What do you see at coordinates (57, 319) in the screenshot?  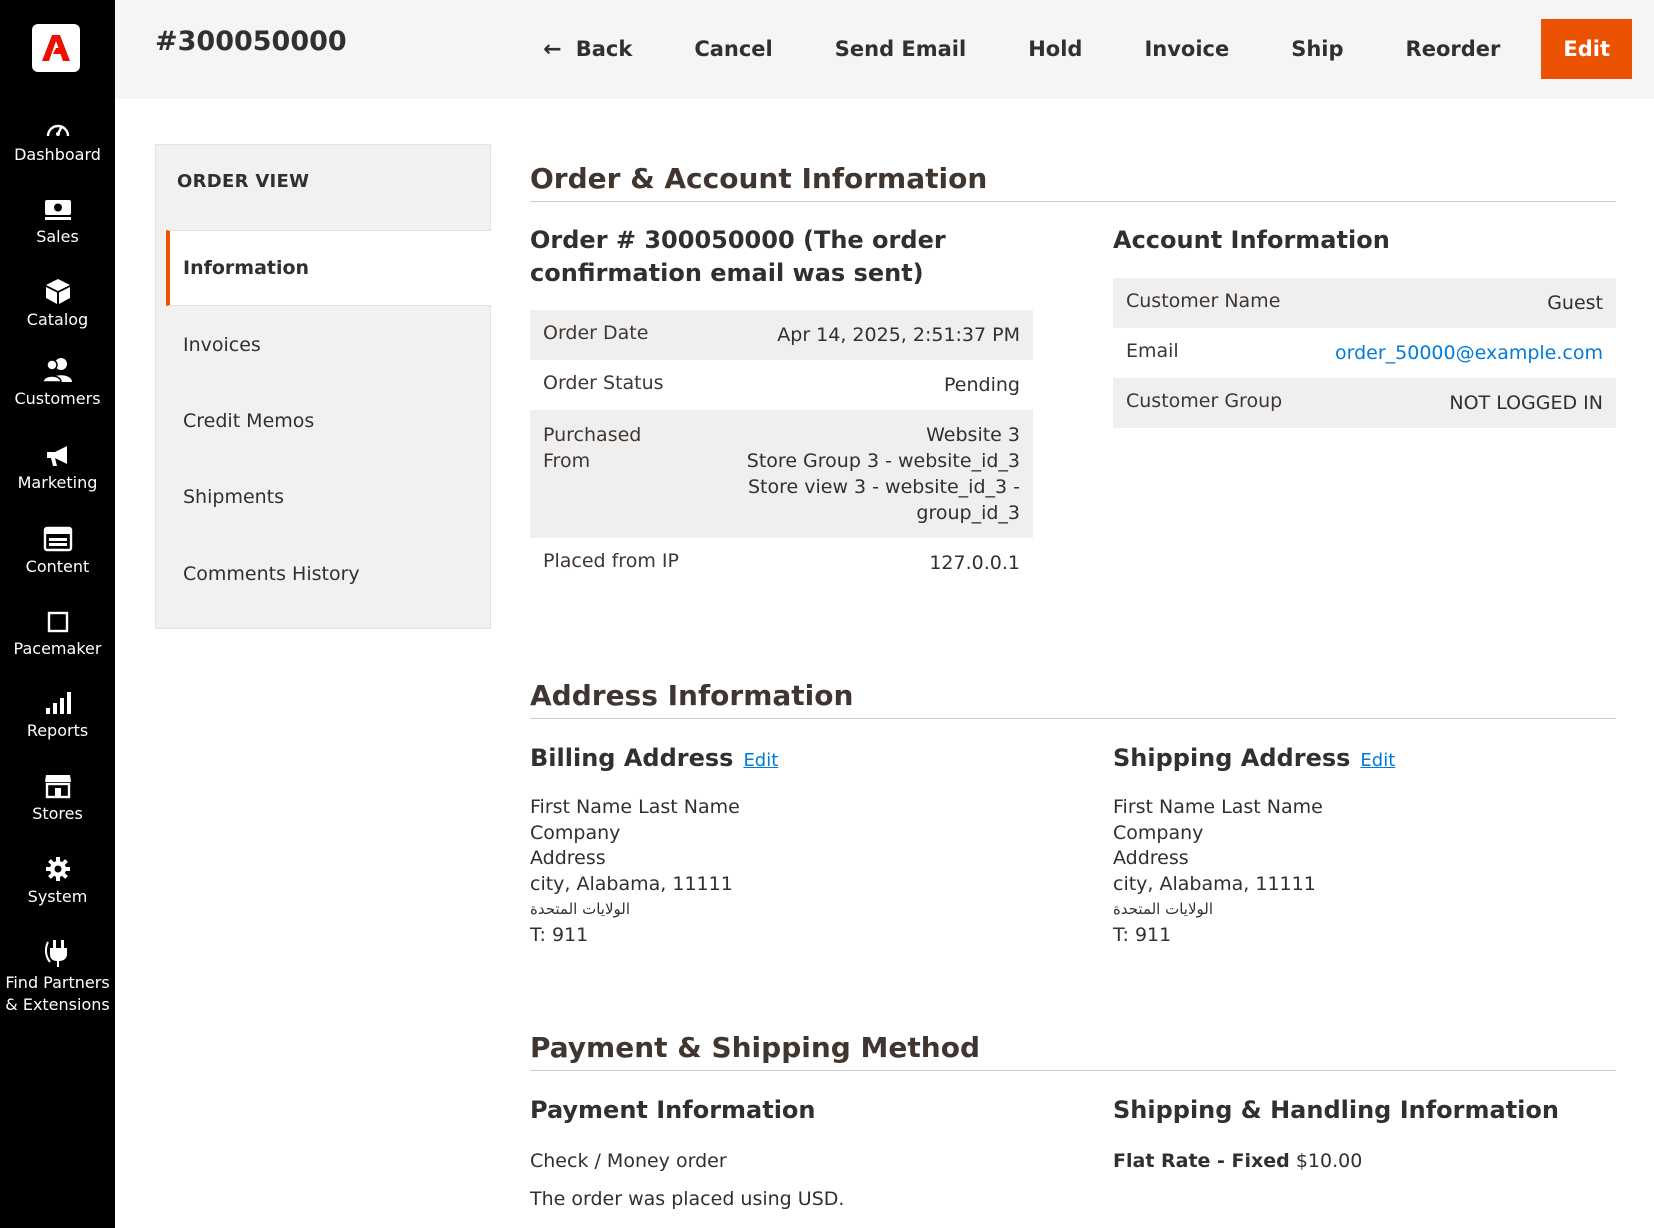 I see `menu-label: Catalog` at bounding box center [57, 319].